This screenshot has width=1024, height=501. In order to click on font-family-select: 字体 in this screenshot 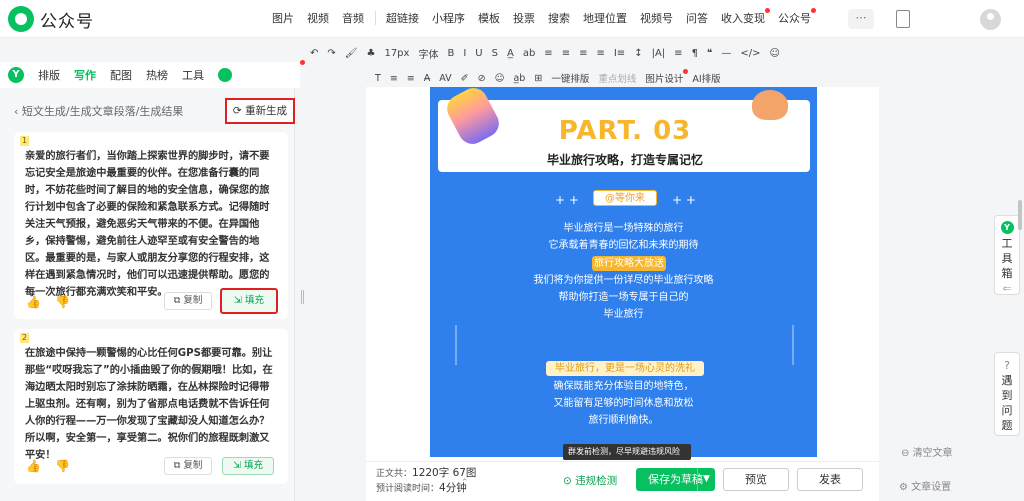, I will do `click(428, 53)`.